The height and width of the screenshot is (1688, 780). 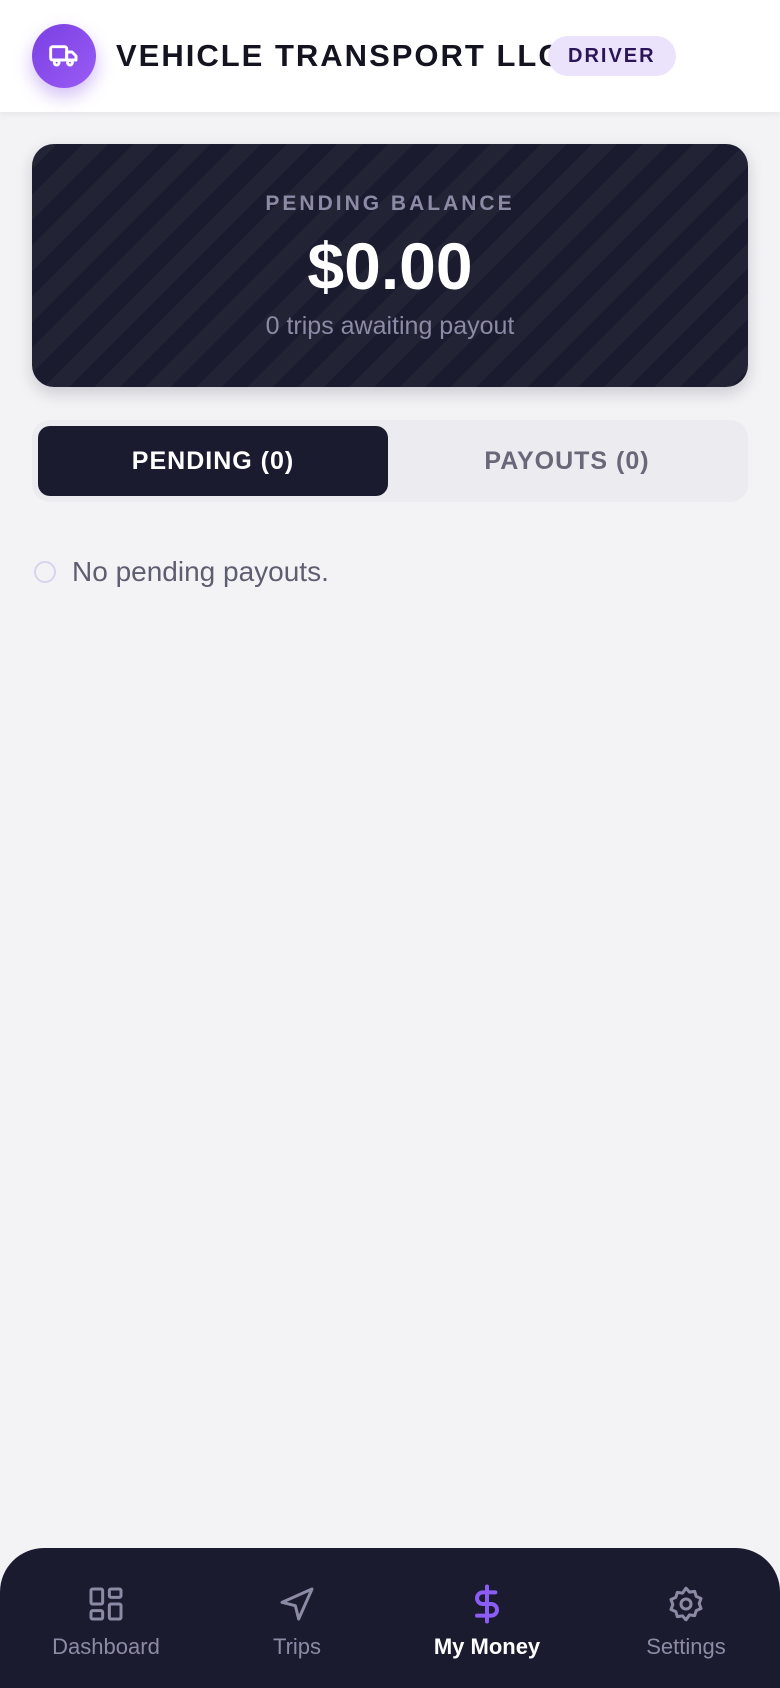 I want to click on dashboard-icon, so click(x=106, y=1604).